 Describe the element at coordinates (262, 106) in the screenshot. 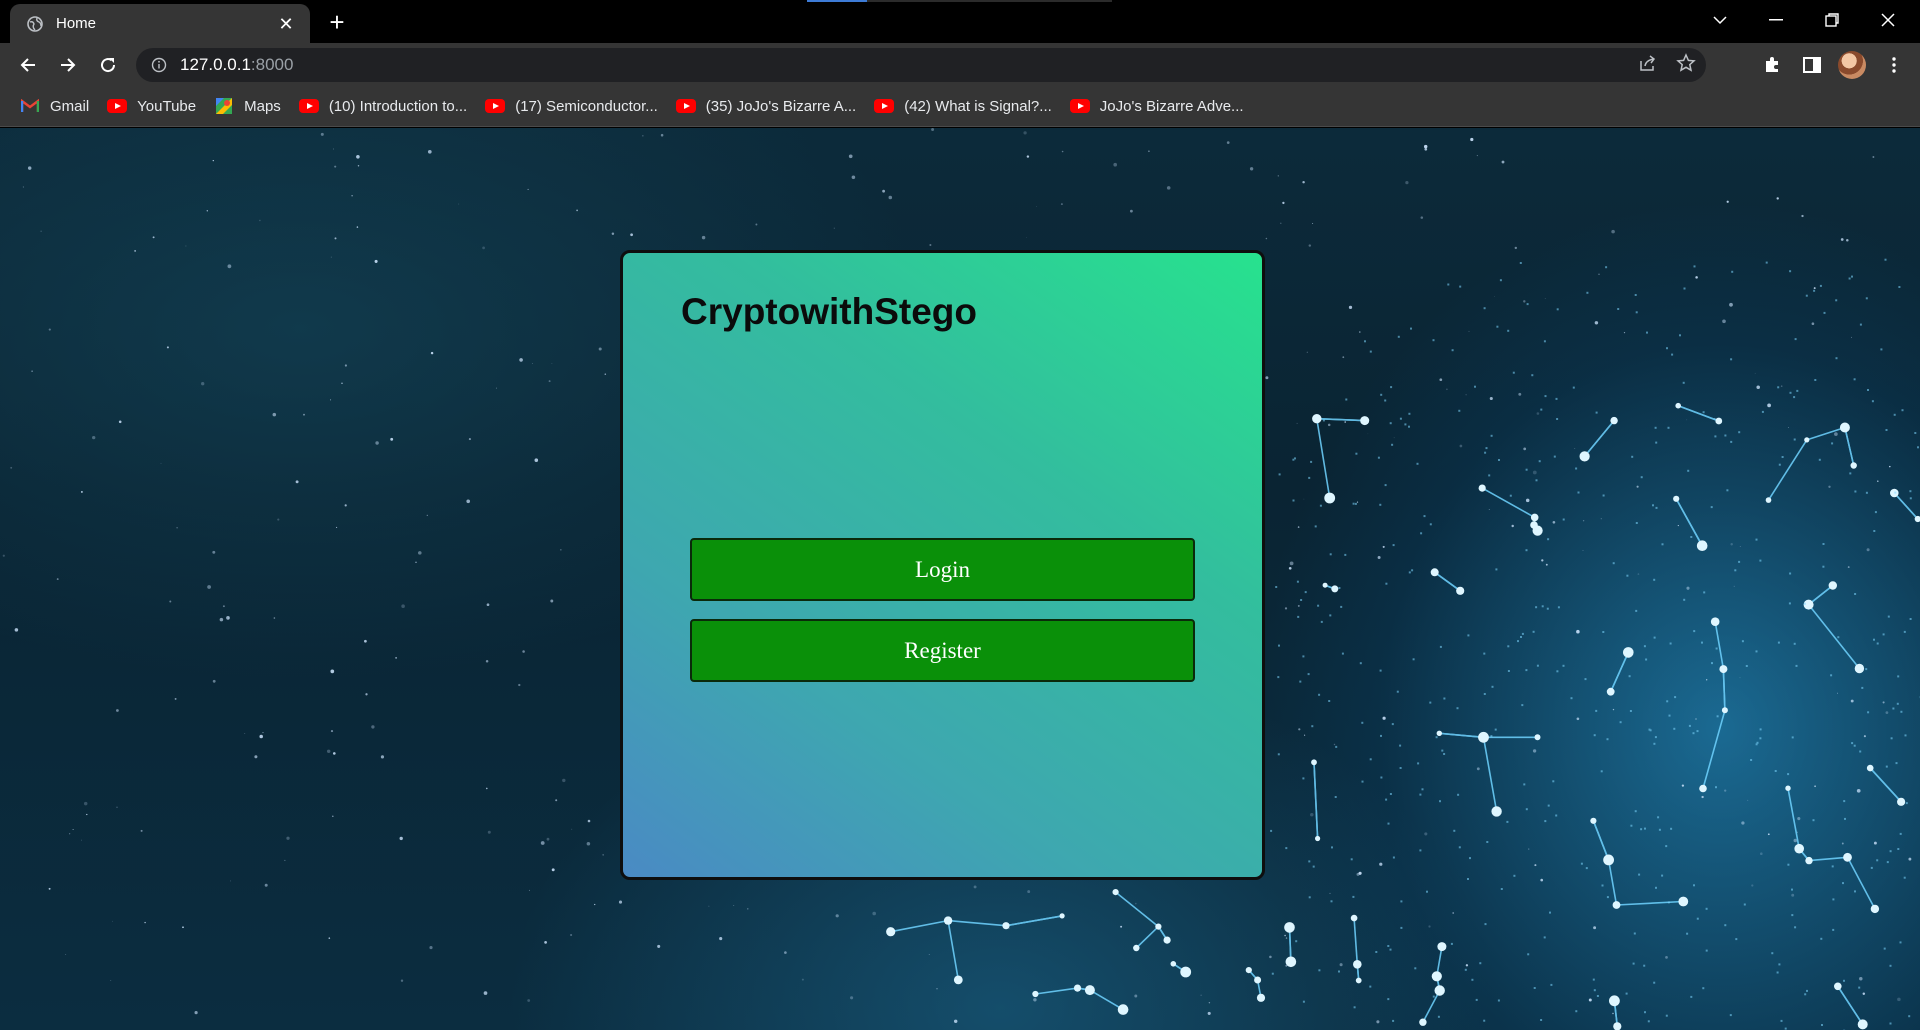

I see `bookmark-label: Maps` at that location.